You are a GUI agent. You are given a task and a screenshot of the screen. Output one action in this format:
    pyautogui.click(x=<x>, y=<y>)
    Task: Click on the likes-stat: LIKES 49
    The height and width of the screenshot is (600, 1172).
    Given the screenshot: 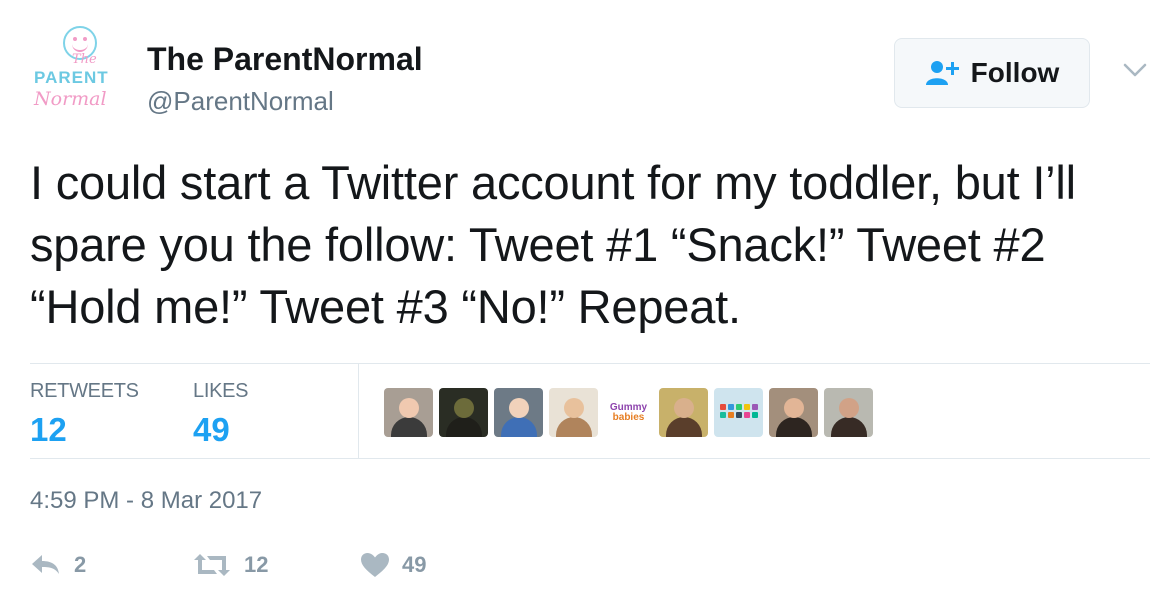 What is the action you would take?
    pyautogui.click(x=221, y=414)
    